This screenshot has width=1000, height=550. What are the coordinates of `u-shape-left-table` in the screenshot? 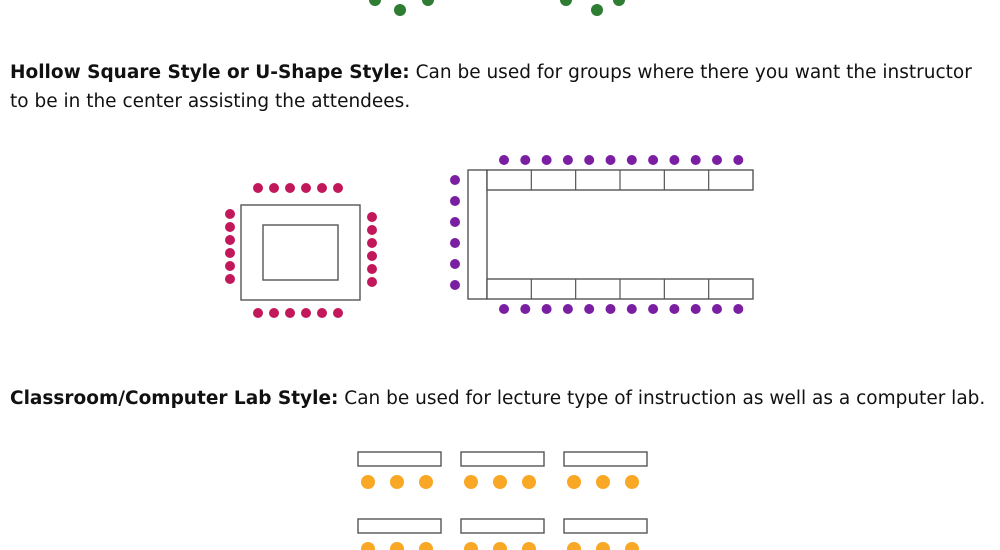 It's located at (477, 234).